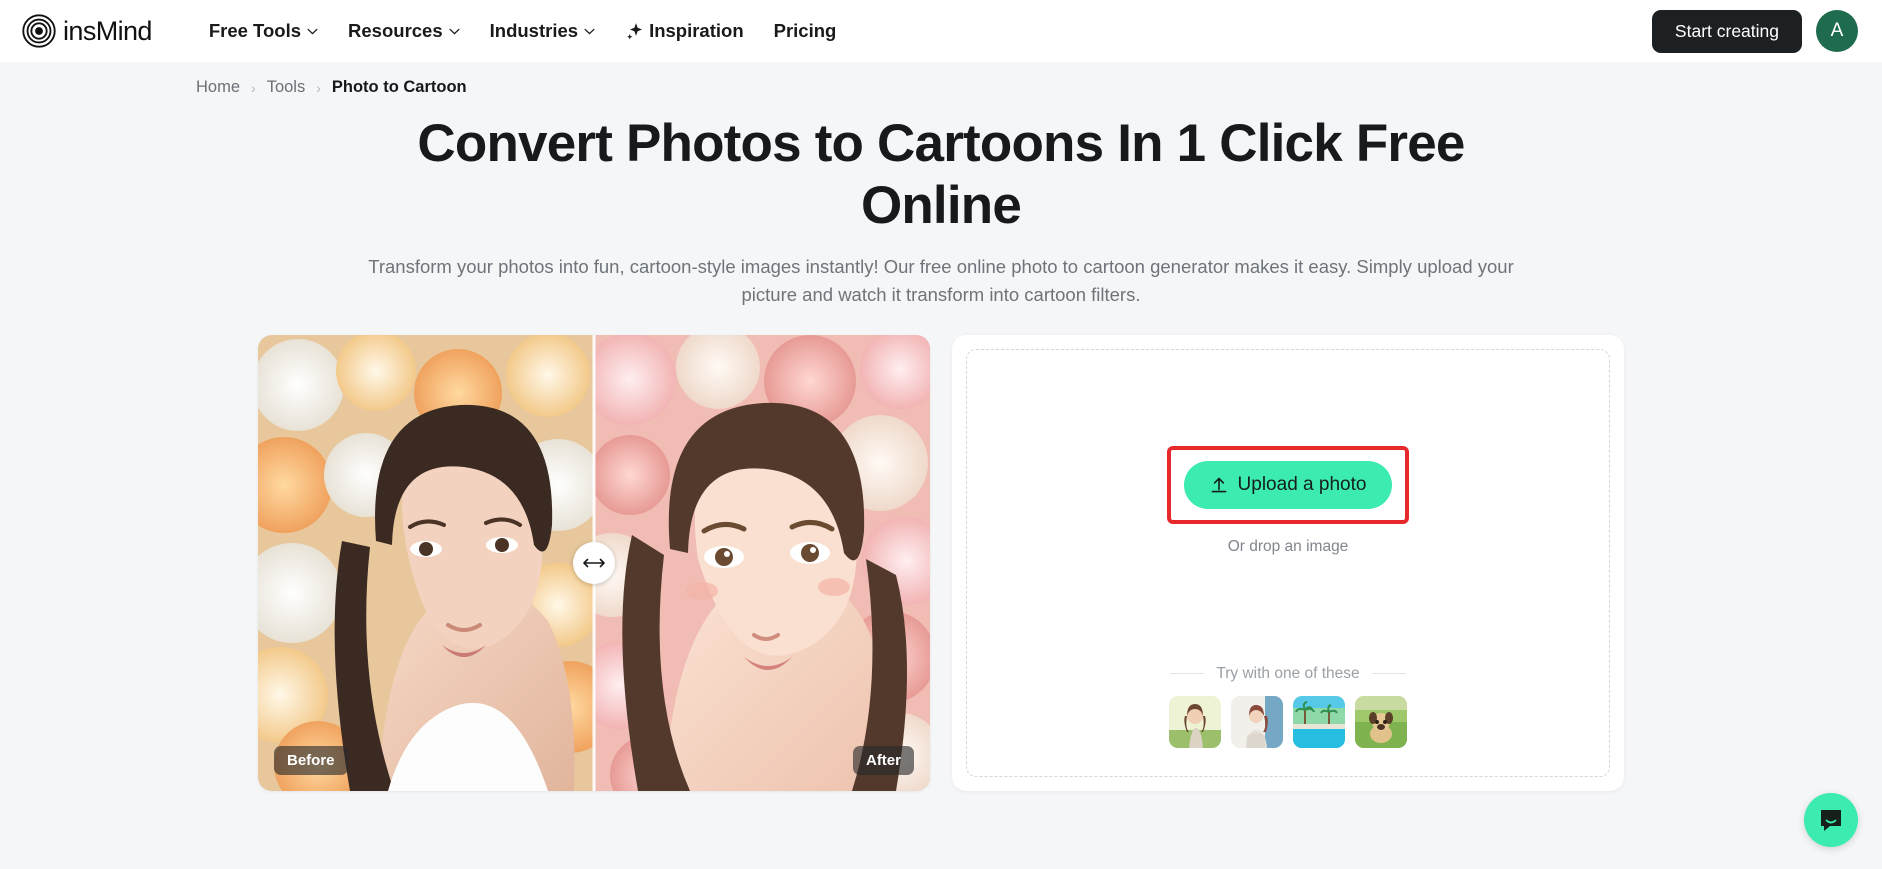  What do you see at coordinates (1302, 484) in the screenshot?
I see `upload-button-label: Upload a photo` at bounding box center [1302, 484].